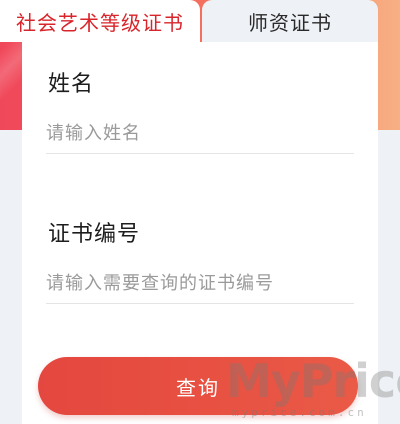 The height and width of the screenshot is (424, 400). I want to click on certificate-number-input, so click(200, 284).